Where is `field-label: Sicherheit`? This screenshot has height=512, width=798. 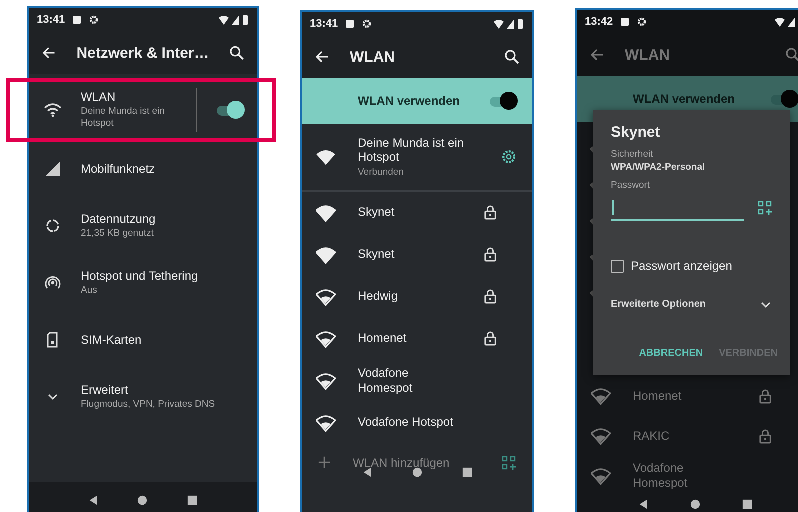 field-label: Sicherheit is located at coordinates (632, 154).